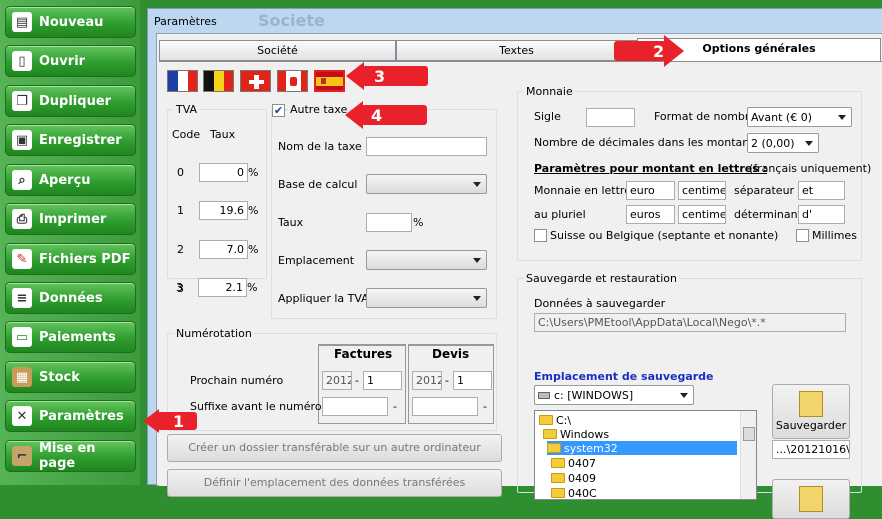 This screenshot has width=882, height=519. Describe the element at coordinates (185, 21) in the screenshot. I see `window-title: Paramètres` at that location.